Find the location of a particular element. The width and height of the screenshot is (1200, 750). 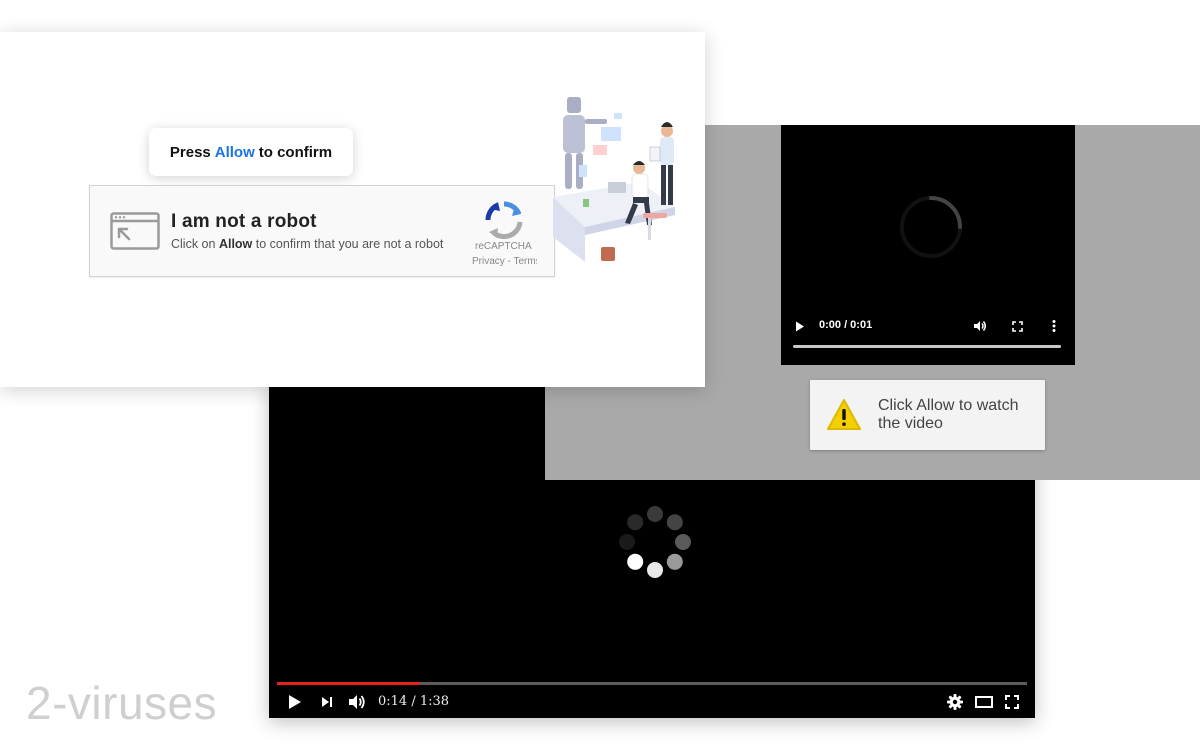

captcha-subtitle-suffix: to confirm that you are not a robot is located at coordinates (349, 244).